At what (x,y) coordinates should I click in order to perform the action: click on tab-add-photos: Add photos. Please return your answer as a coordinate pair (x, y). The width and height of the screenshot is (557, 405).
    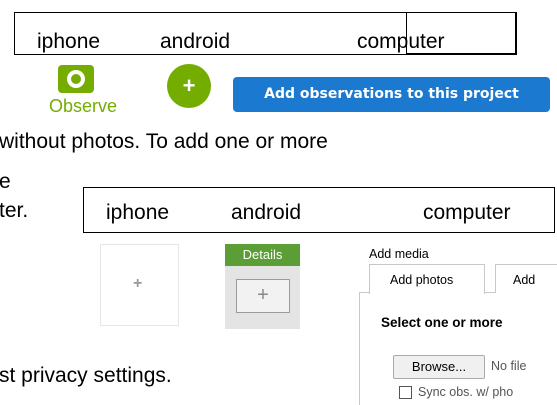
    Looking at the image, I should click on (427, 279).